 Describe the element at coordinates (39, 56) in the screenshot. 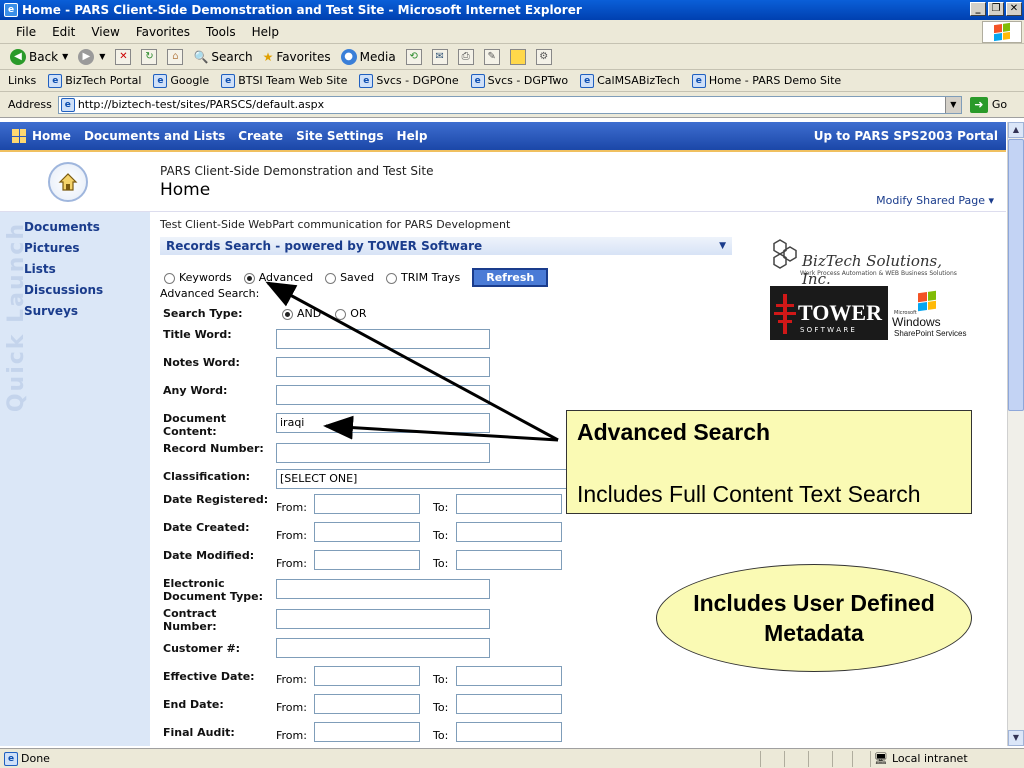

I see `back-button: ◀ Back ▼` at that location.